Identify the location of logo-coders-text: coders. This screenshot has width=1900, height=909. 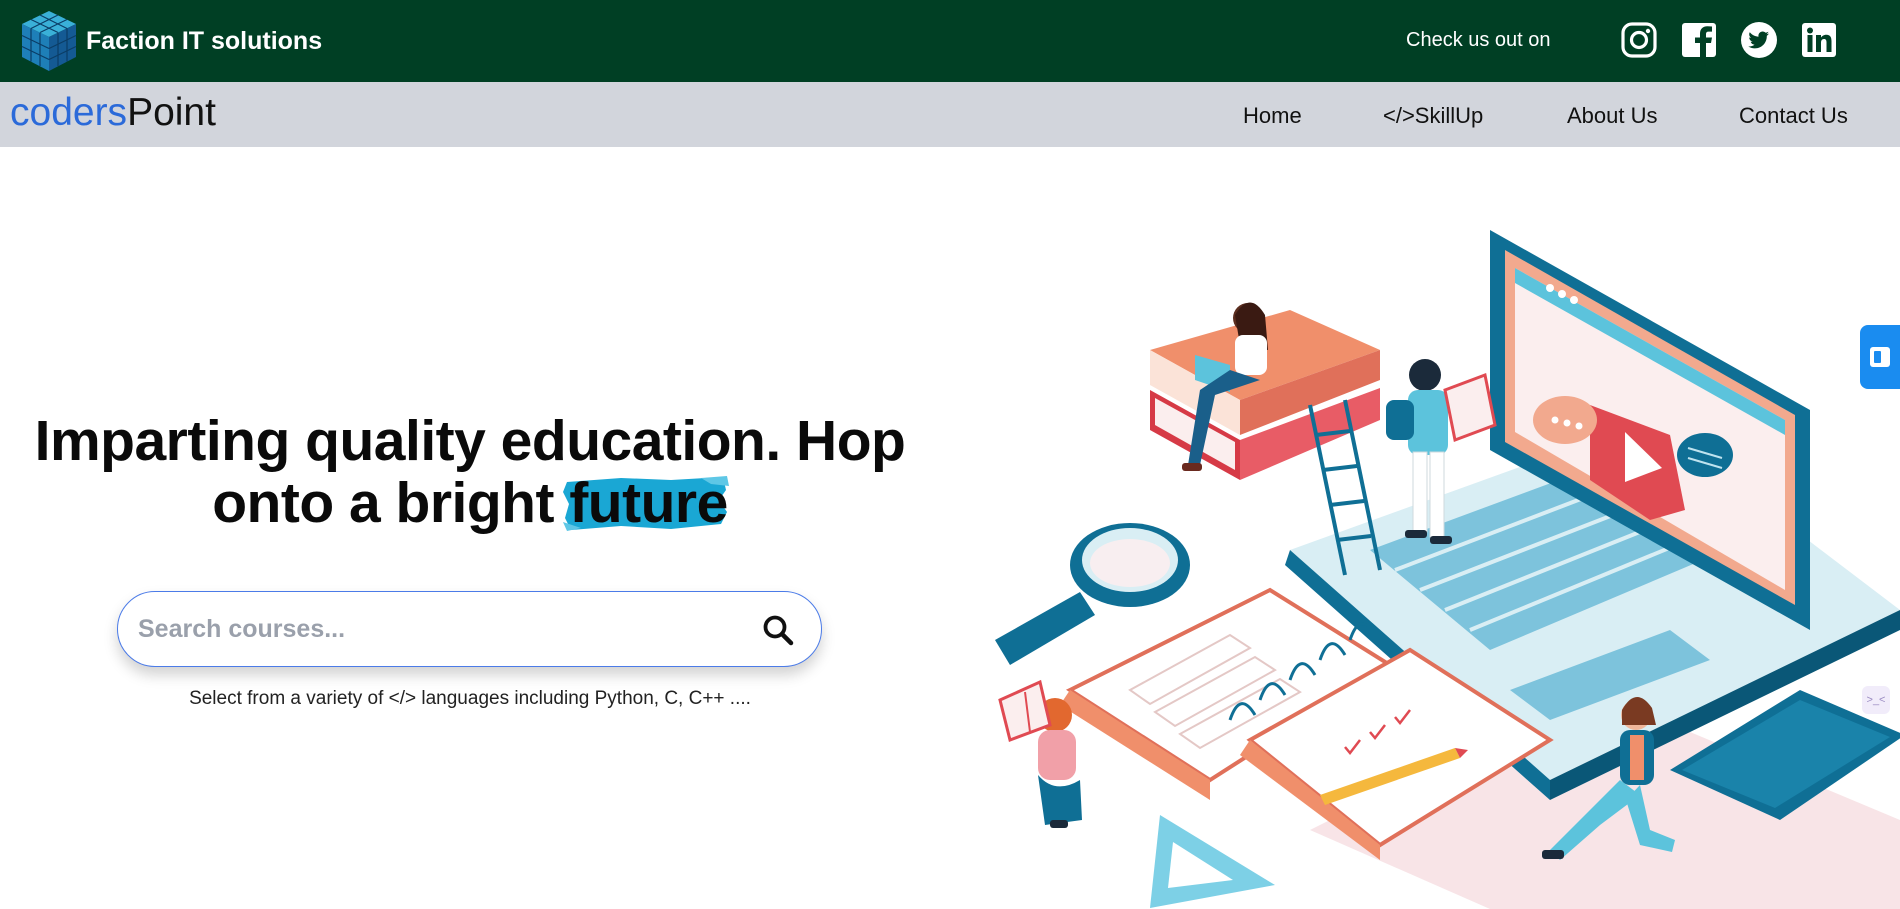
(69, 112).